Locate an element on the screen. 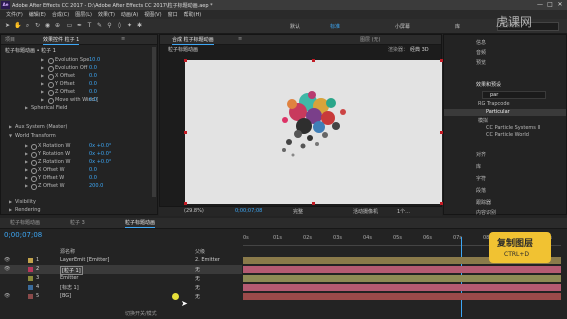 The width and height of the screenshot is (567, 319). effect-controls-scrollbar is located at coordinates (154, 122).